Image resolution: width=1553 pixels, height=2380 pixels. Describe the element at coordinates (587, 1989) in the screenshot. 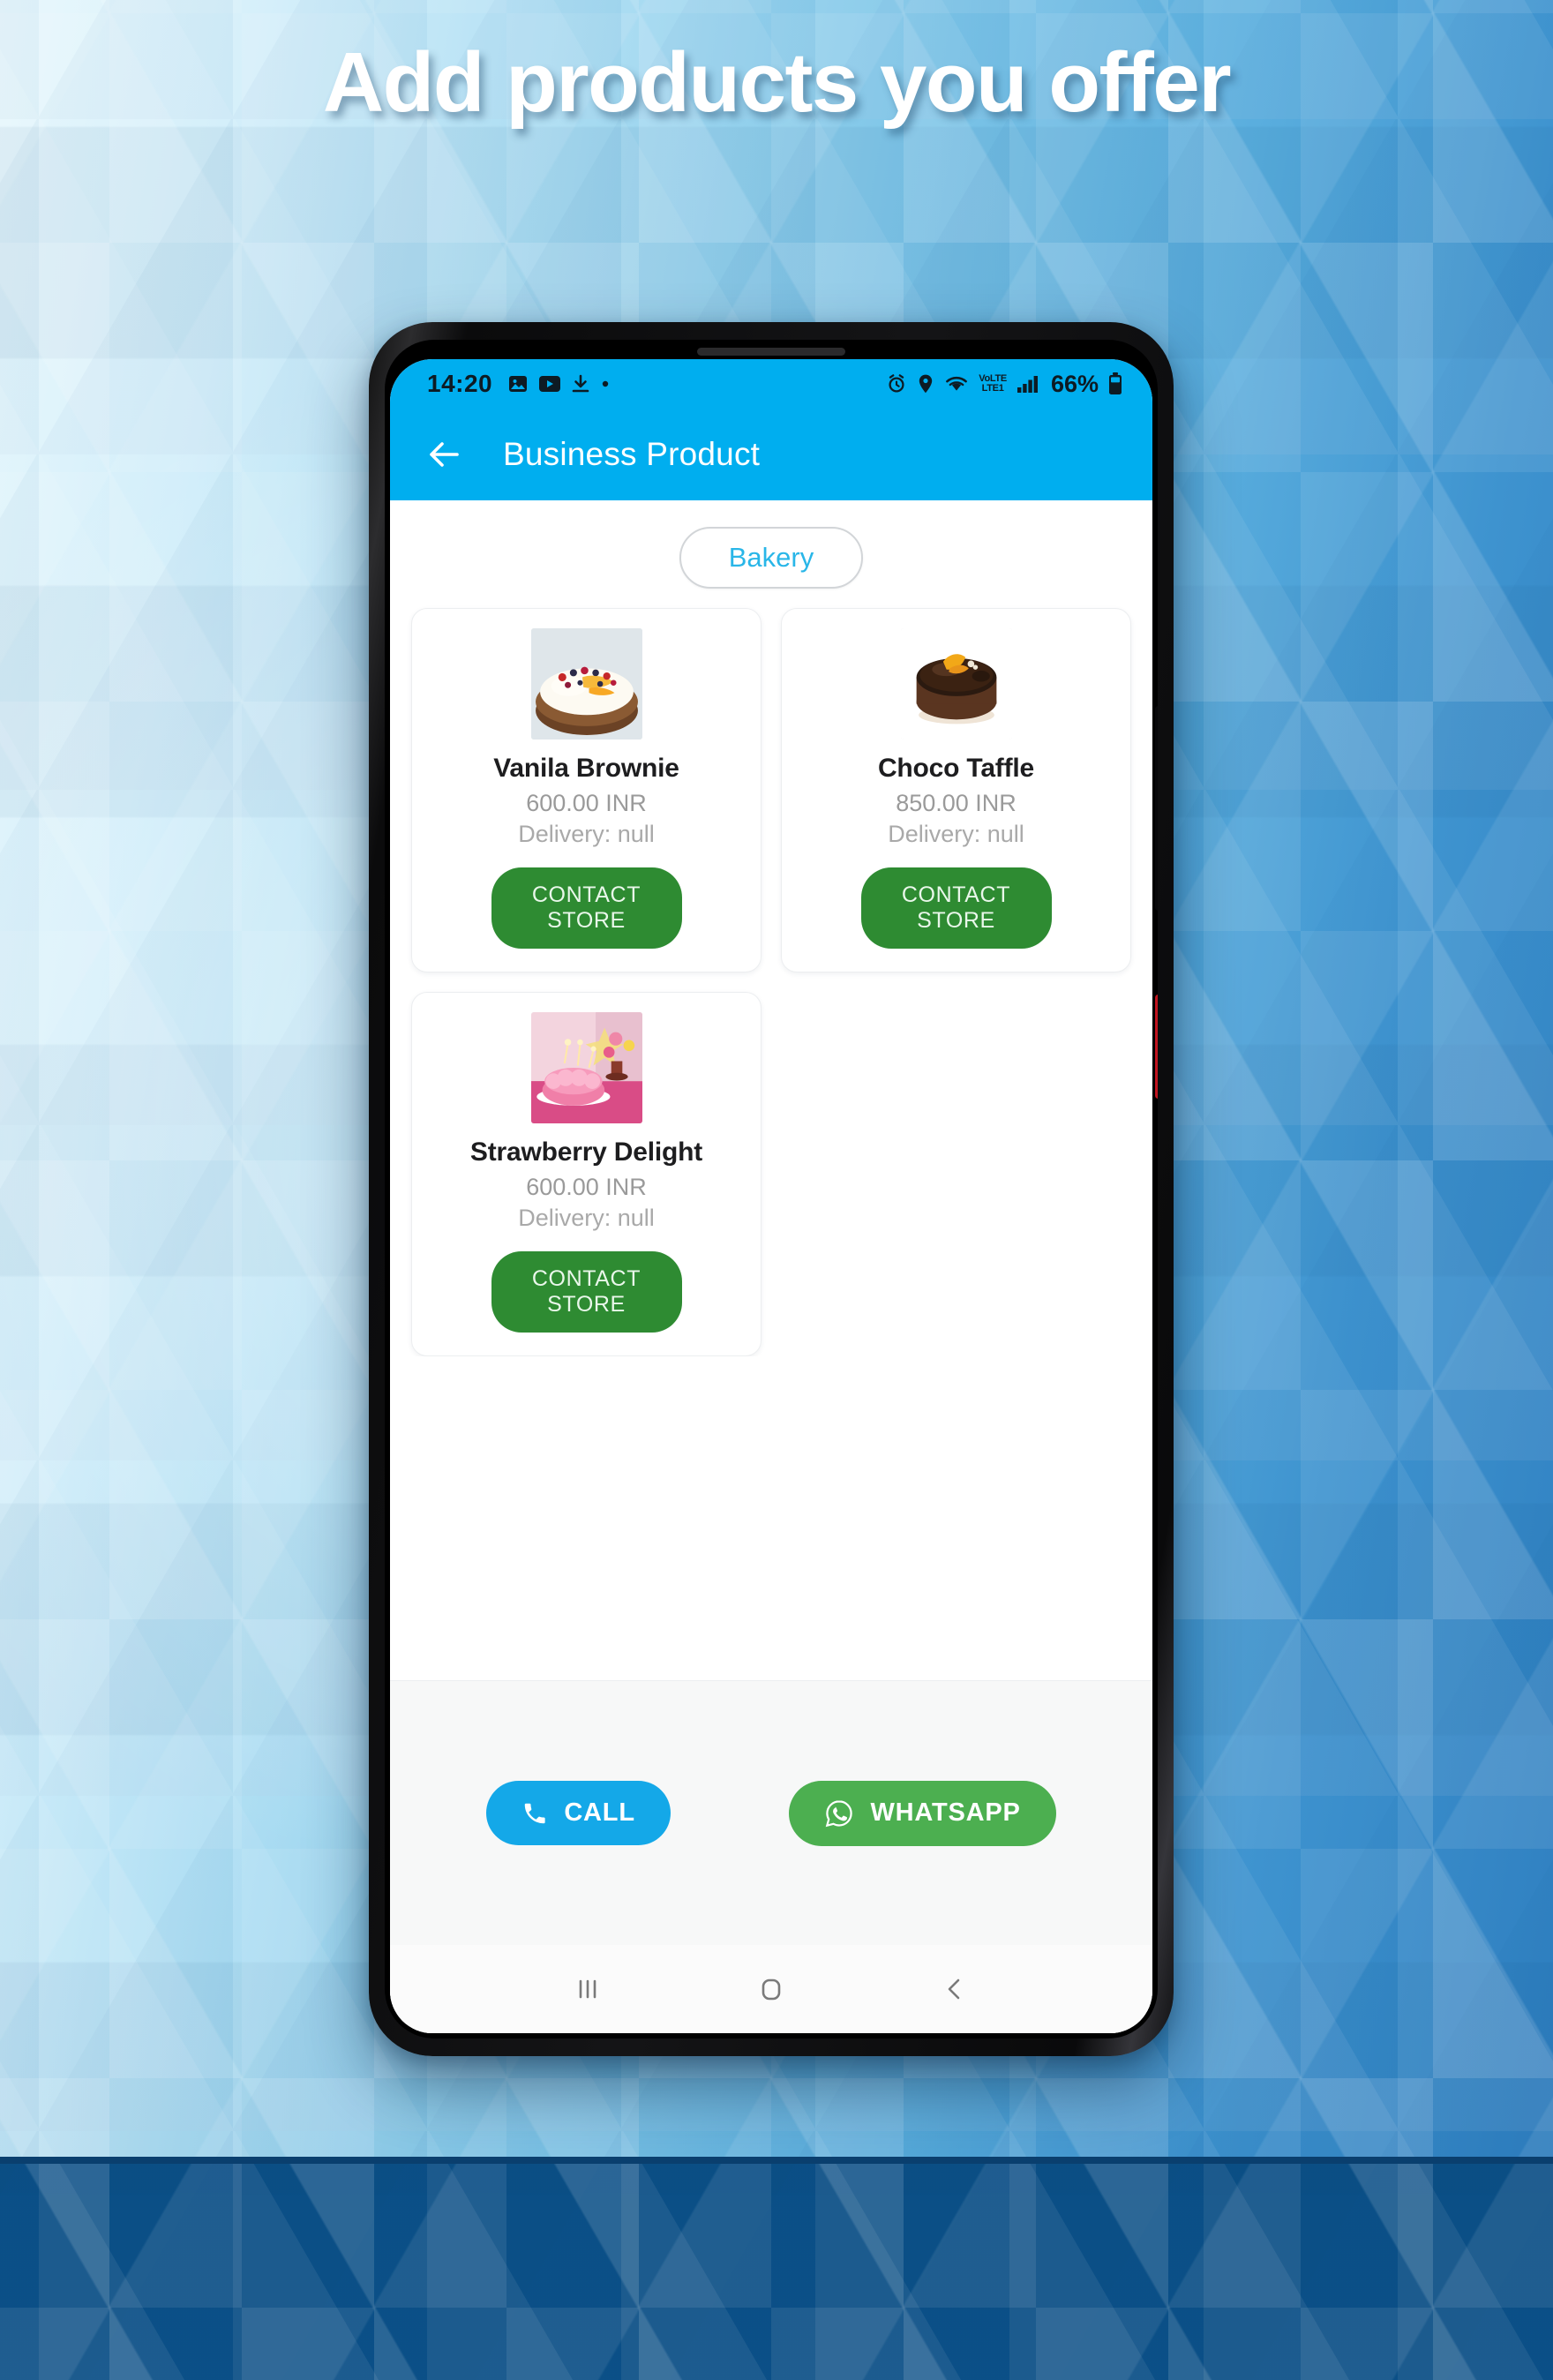

I see `recents-icon` at that location.